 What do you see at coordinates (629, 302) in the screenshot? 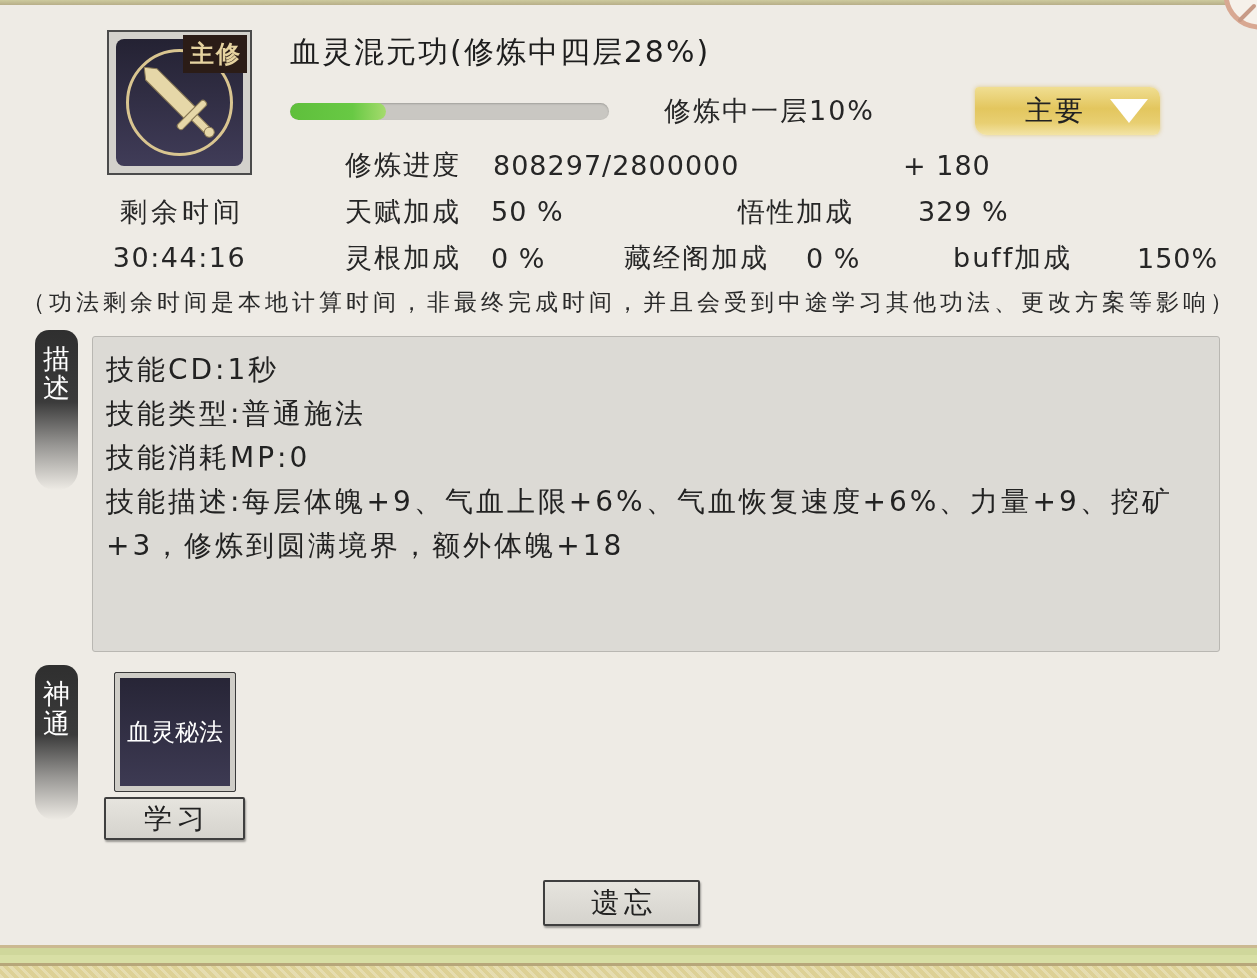
I see `time-disclaimer: （功法剩余时间是本地计算时间，非最终完成时间，并且会受到中途学习其他功法、更改方案等影响）` at bounding box center [629, 302].